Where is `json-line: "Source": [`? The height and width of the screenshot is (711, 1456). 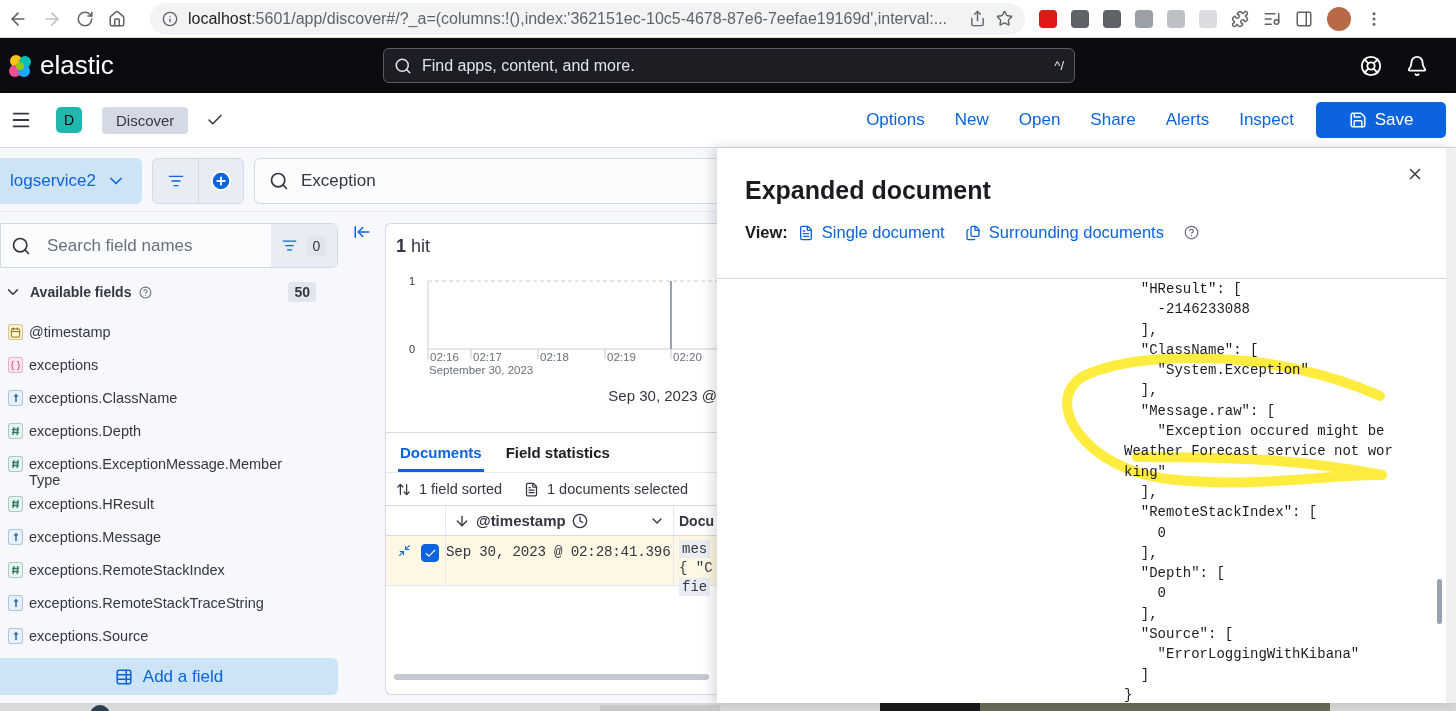
json-line: "Source": [ is located at coordinates (1186, 635).